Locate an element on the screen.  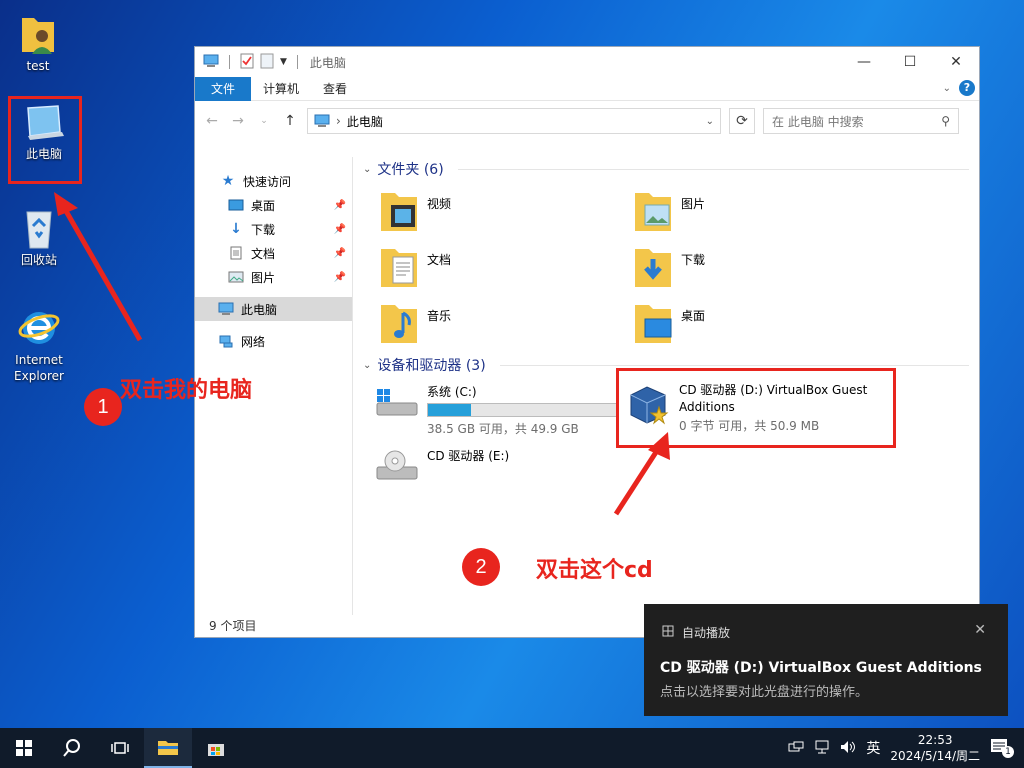
pictures-folder-icon is located at coordinates (653, 212).